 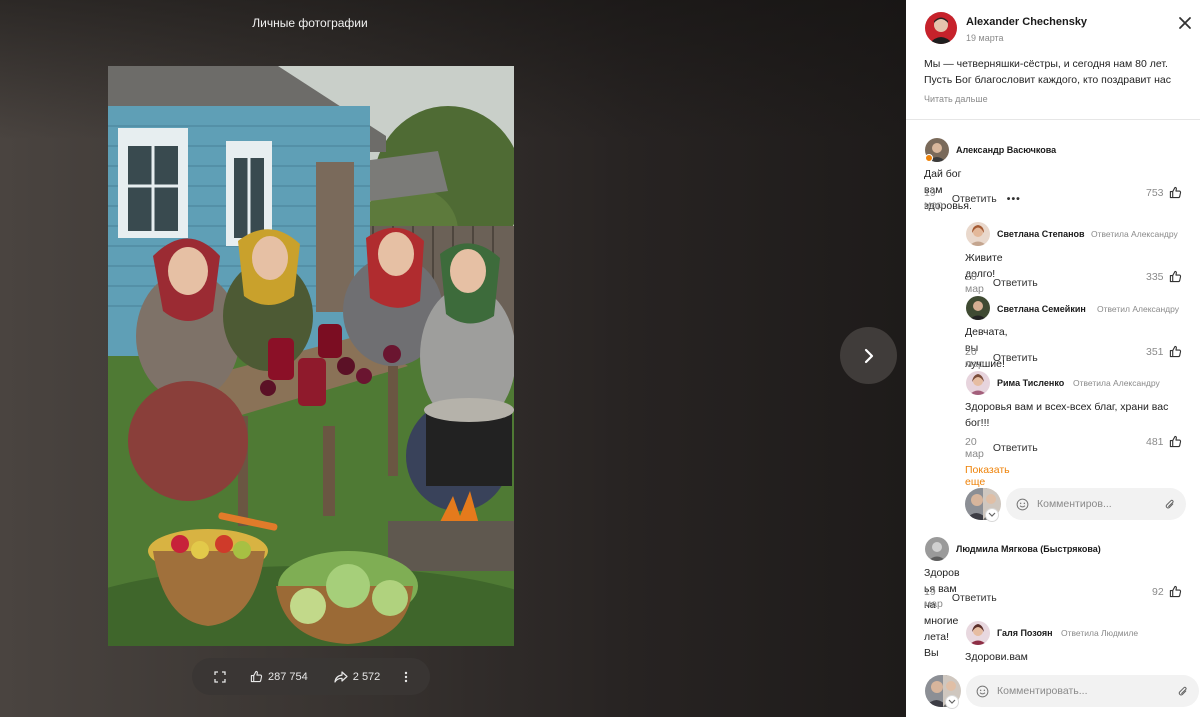 I want to click on comment-like-count: 753, so click(x=1155, y=192).